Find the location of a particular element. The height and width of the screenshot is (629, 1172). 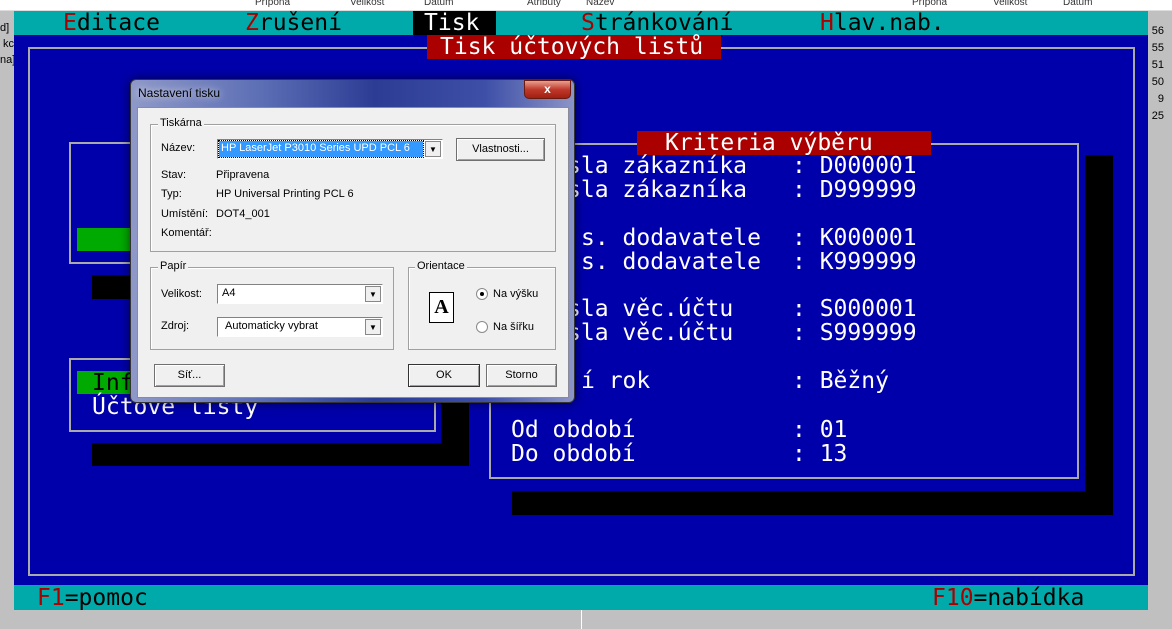

name-label: Název: is located at coordinates (178, 148).